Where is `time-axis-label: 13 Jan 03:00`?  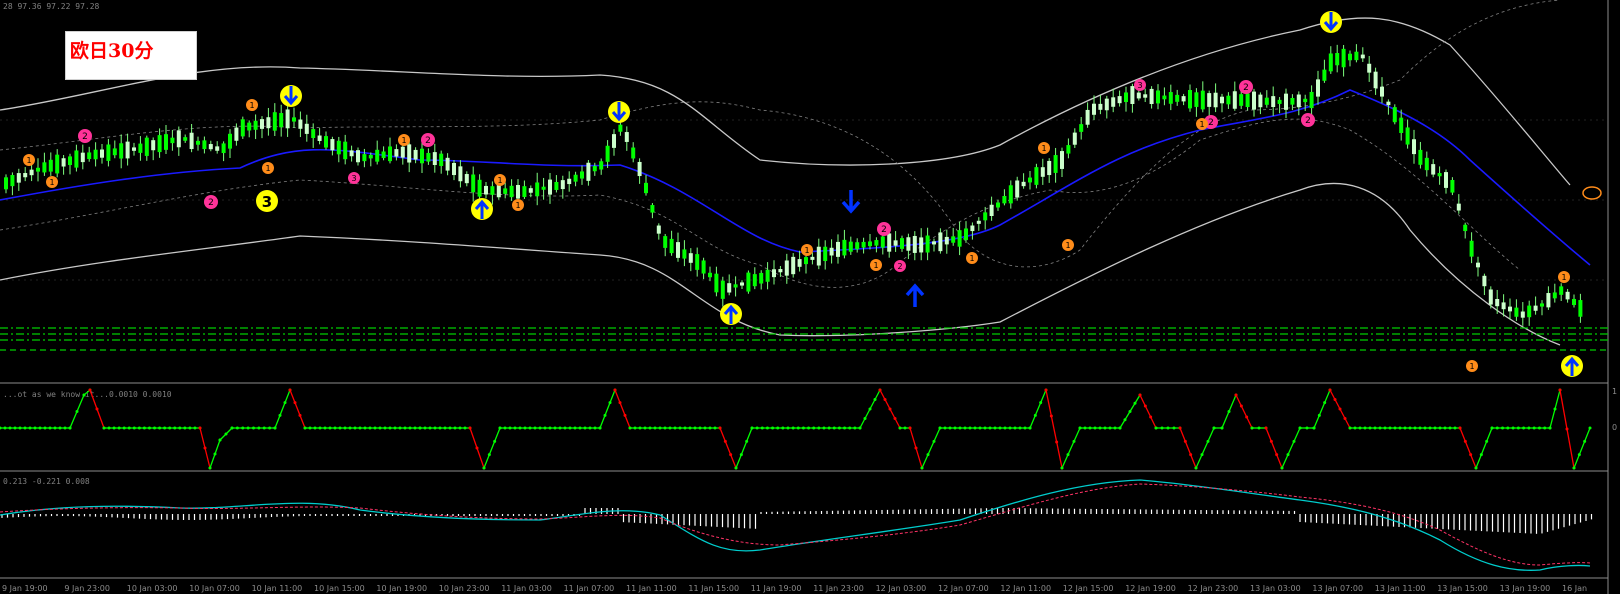
time-axis-label: 13 Jan 03:00 is located at coordinates (1275, 588).